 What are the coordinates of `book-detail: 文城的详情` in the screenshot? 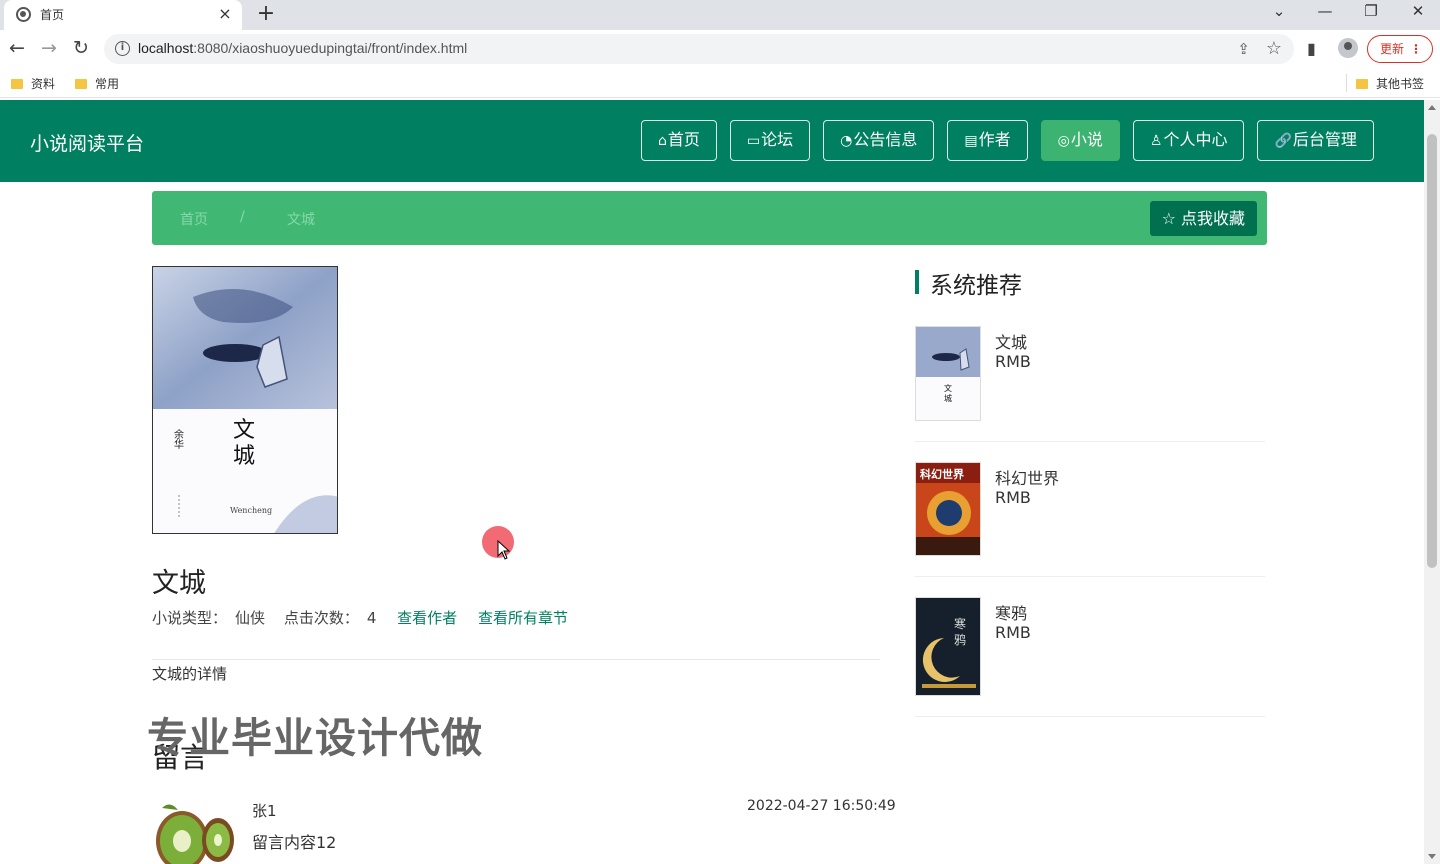 It's located at (190, 674).